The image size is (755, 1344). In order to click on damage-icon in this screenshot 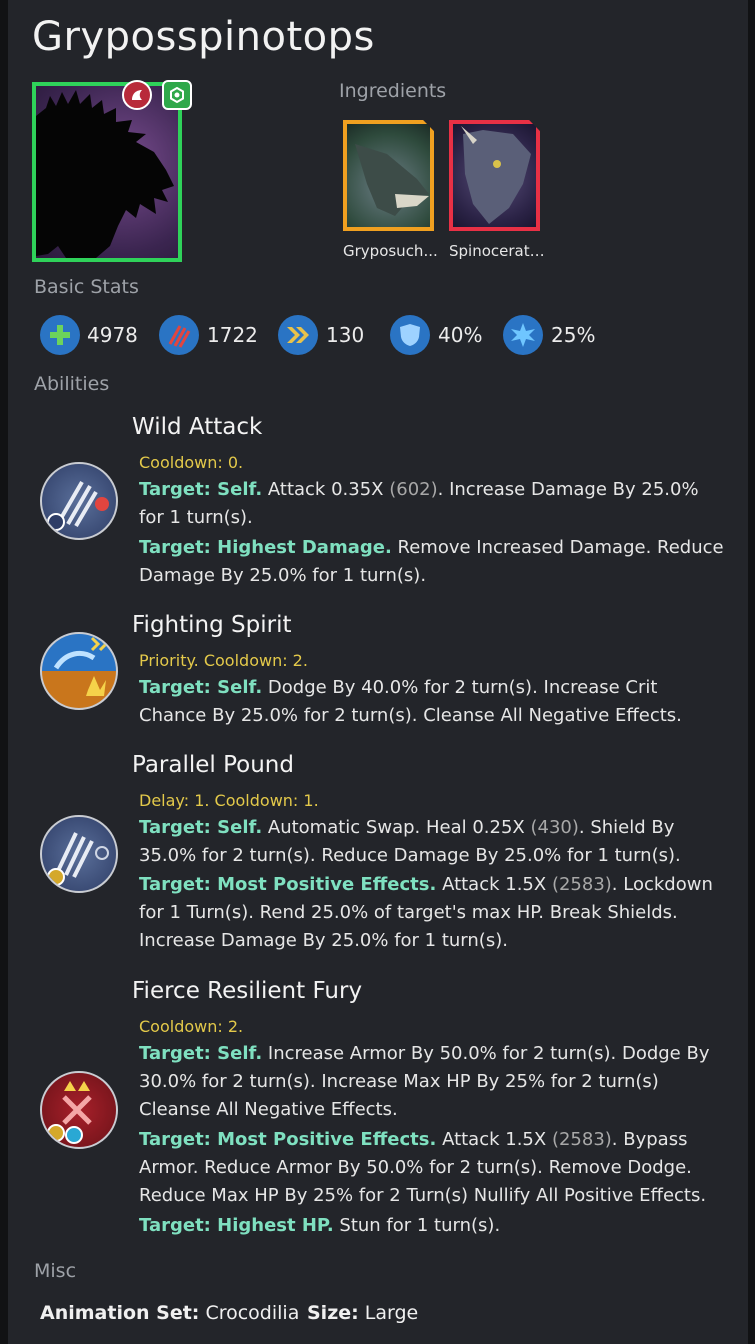, I will do `click(179, 335)`.